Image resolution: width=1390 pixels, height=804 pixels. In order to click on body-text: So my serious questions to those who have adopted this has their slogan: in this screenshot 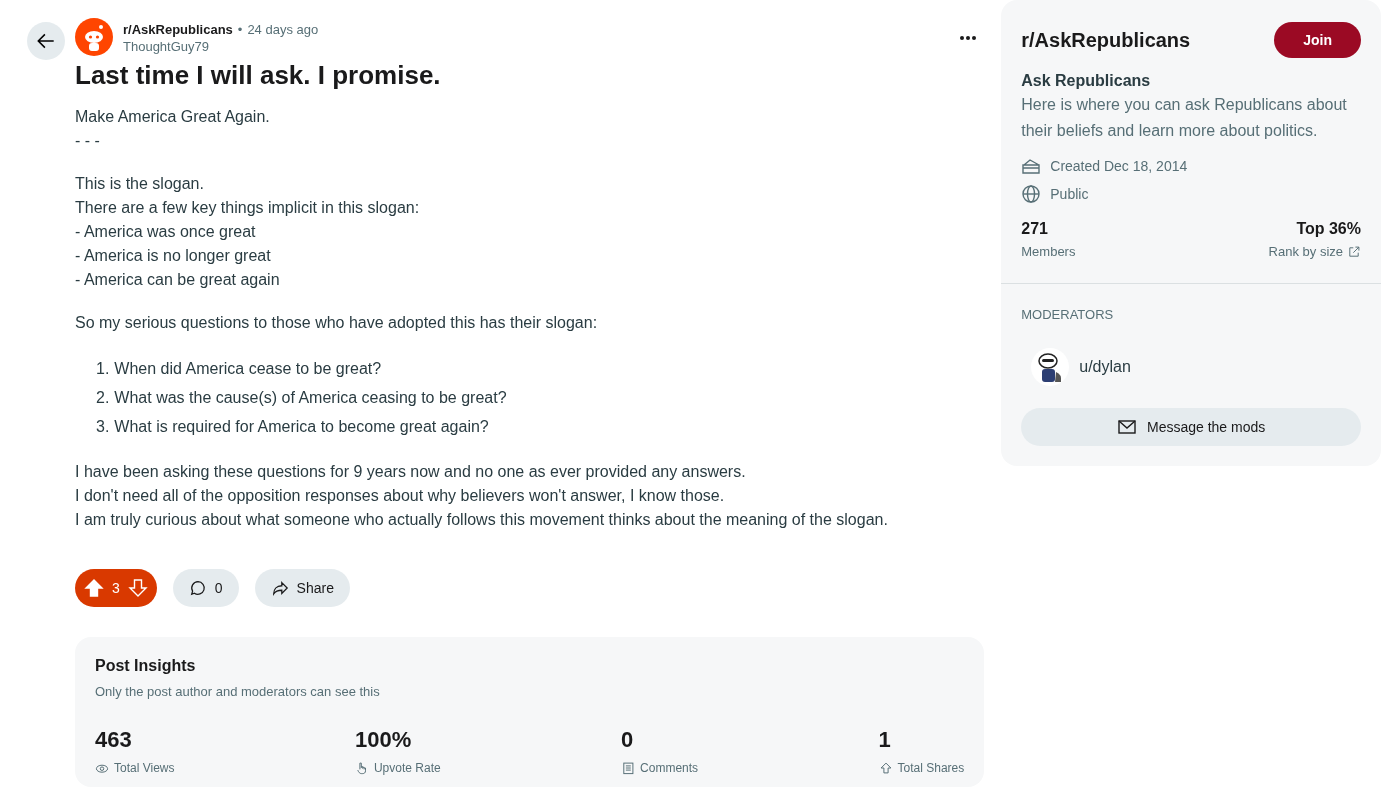, I will do `click(337, 323)`.